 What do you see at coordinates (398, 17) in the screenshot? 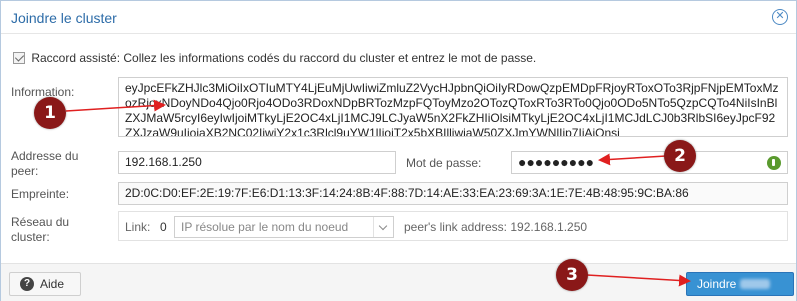
I see `dialog-titlebar: Joindre le cluster ✕` at bounding box center [398, 17].